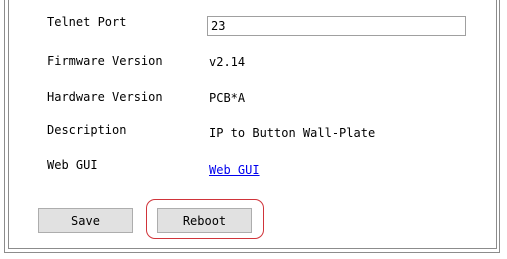 This screenshot has width=507, height=259. Describe the element at coordinates (292, 133) in the screenshot. I see `description-value: IP to Button Wall-Plate` at that location.